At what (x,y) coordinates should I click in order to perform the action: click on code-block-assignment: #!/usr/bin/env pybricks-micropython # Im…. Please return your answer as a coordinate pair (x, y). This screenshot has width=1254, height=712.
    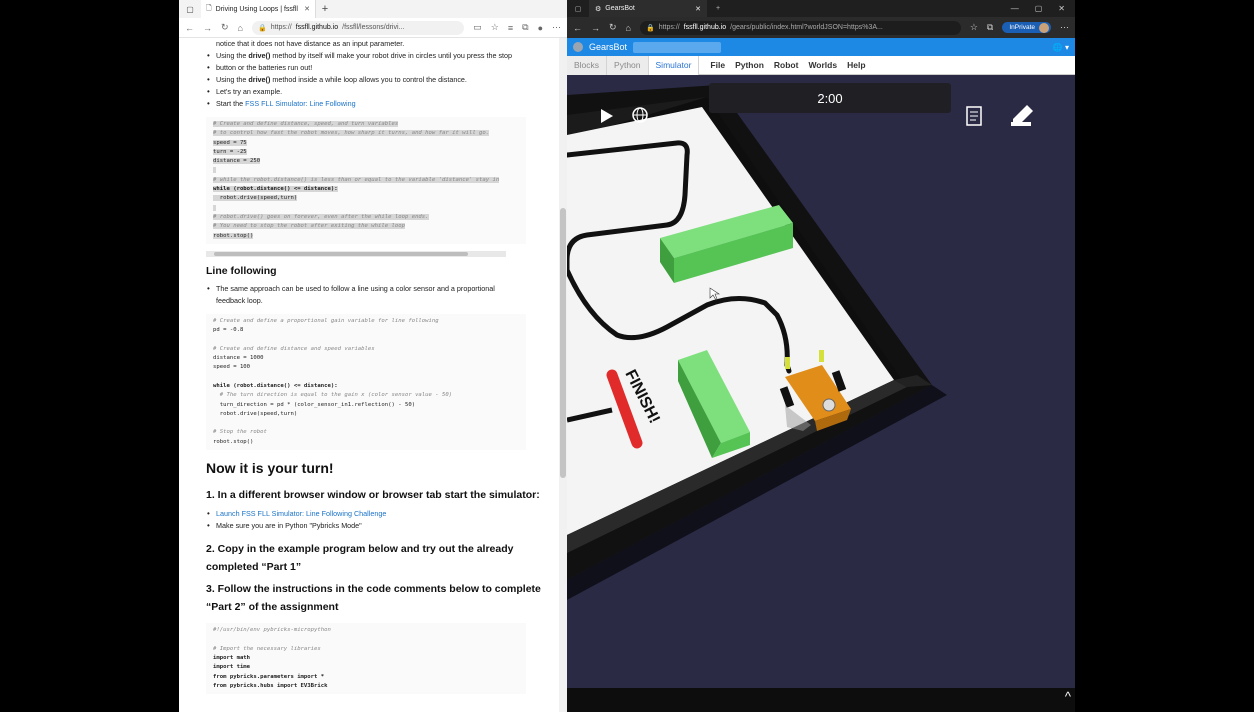
    Looking at the image, I should click on (366, 659).